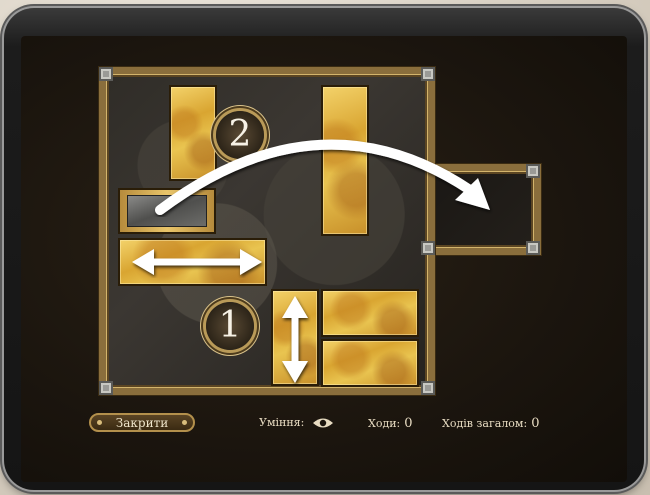 The image size is (650, 495). I want to click on step-badge-two: 2, so click(240, 135).